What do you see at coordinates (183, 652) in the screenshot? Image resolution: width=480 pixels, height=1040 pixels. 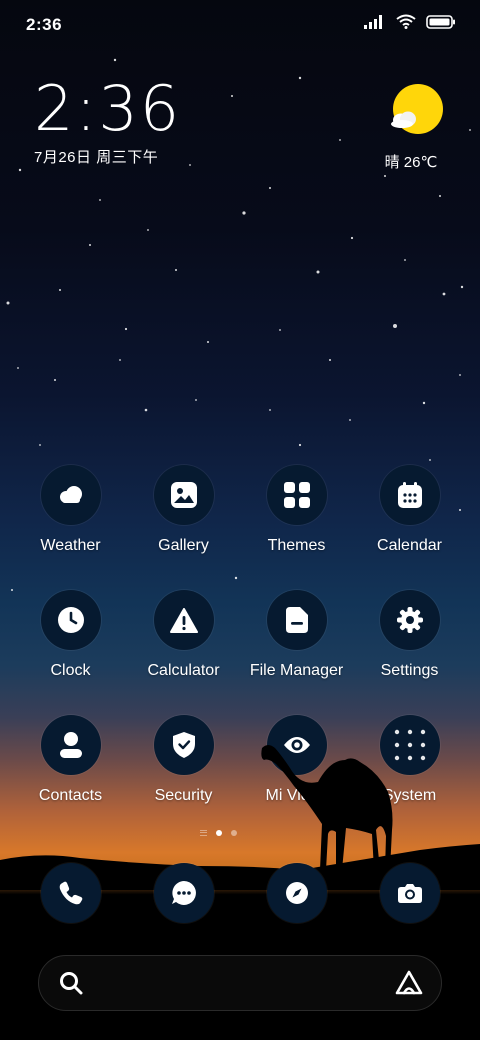 I see `app-calculator: Calculator` at bounding box center [183, 652].